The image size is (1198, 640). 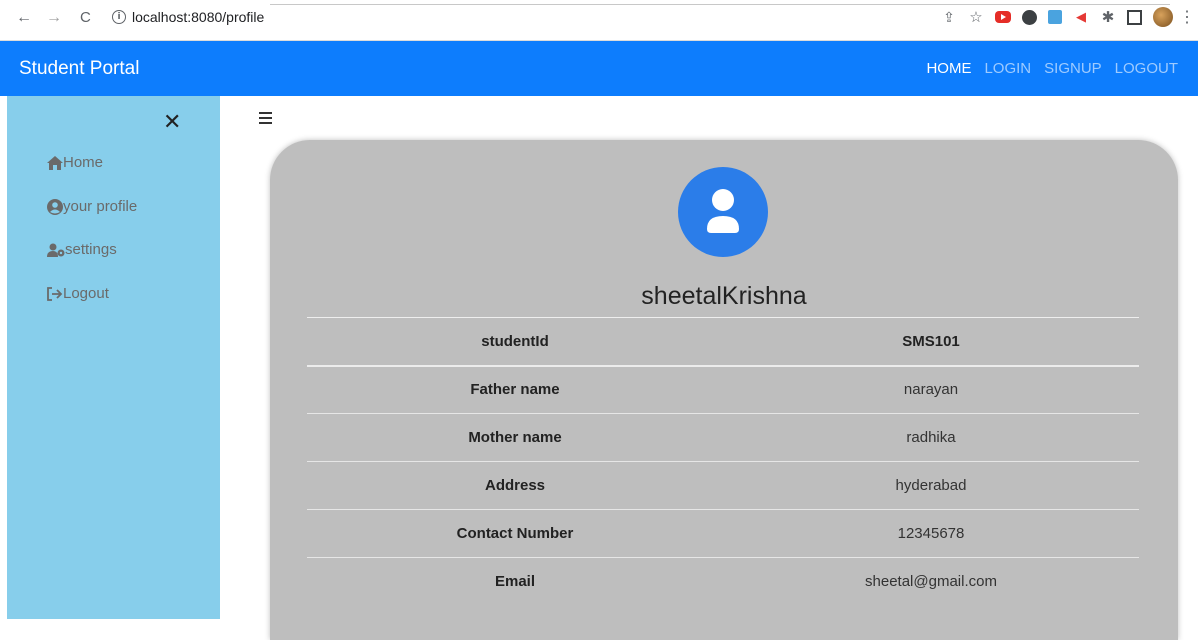 I want to click on sidebar-item-label: your profile, so click(x=100, y=206).